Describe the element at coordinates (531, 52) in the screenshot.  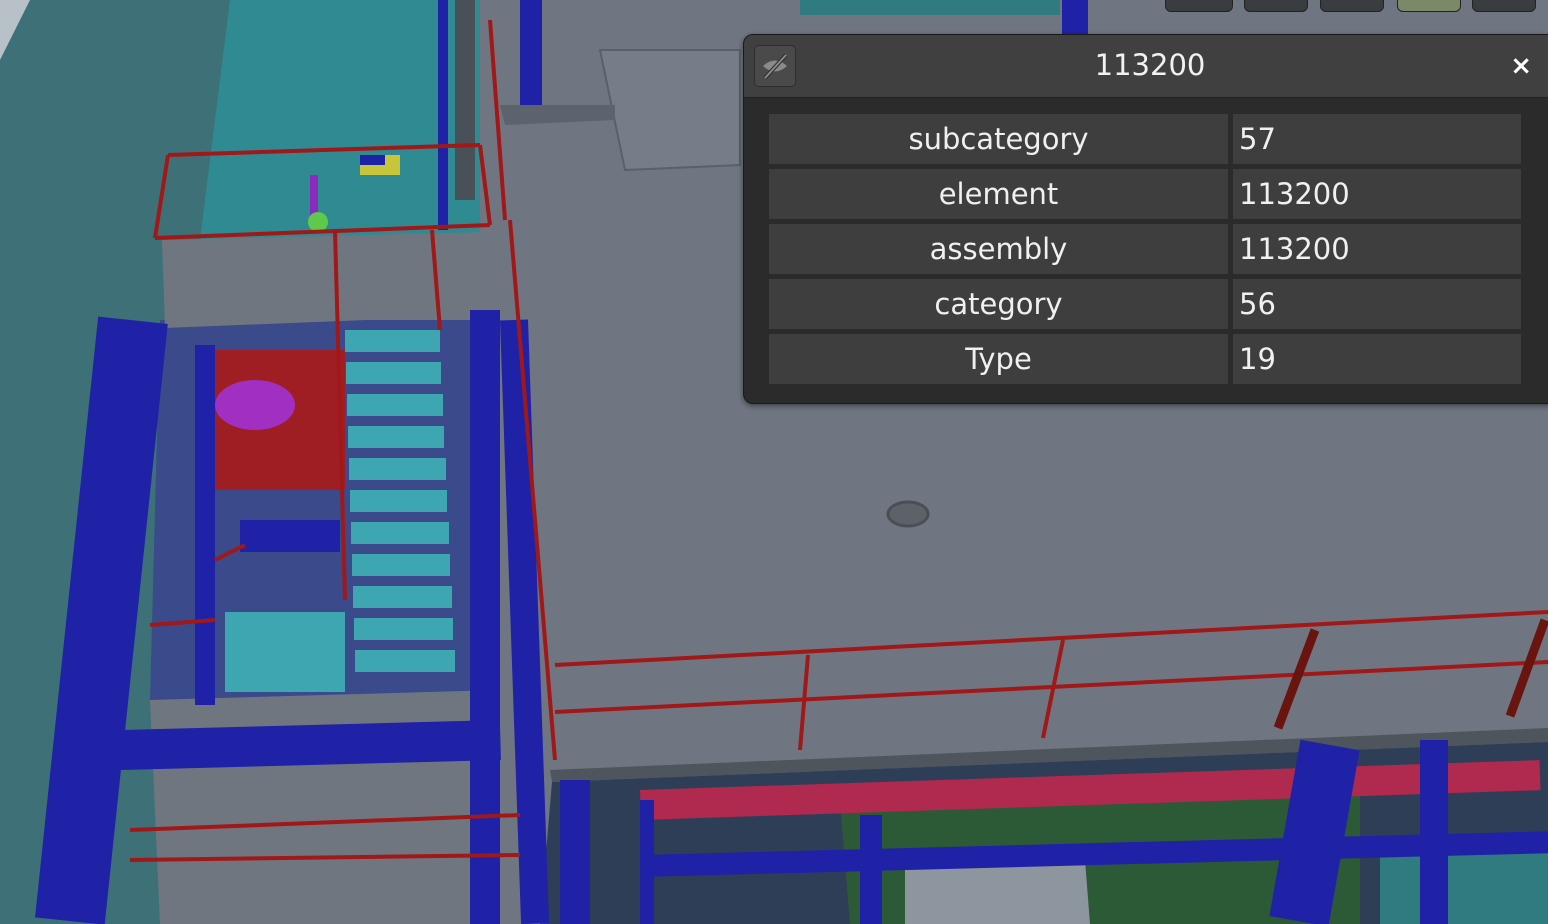
I see `column-top` at that location.